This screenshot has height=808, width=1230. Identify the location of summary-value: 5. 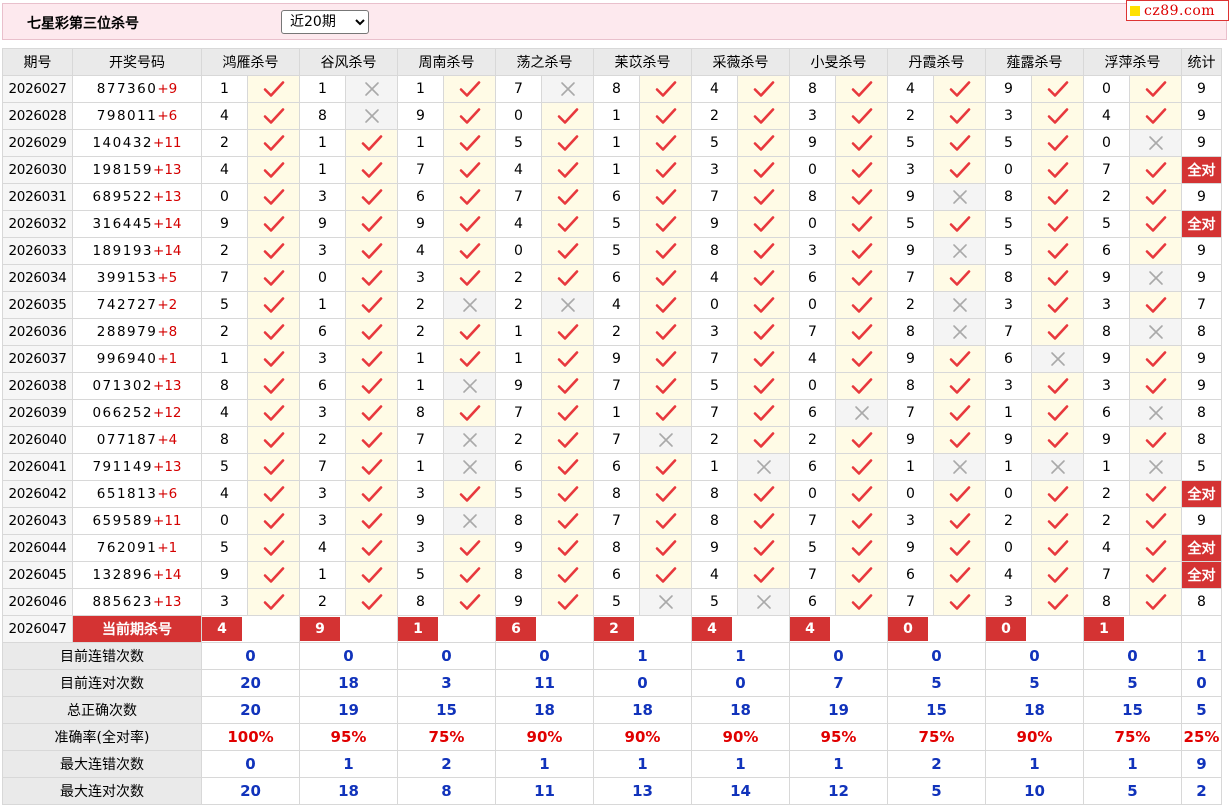
(1201, 710).